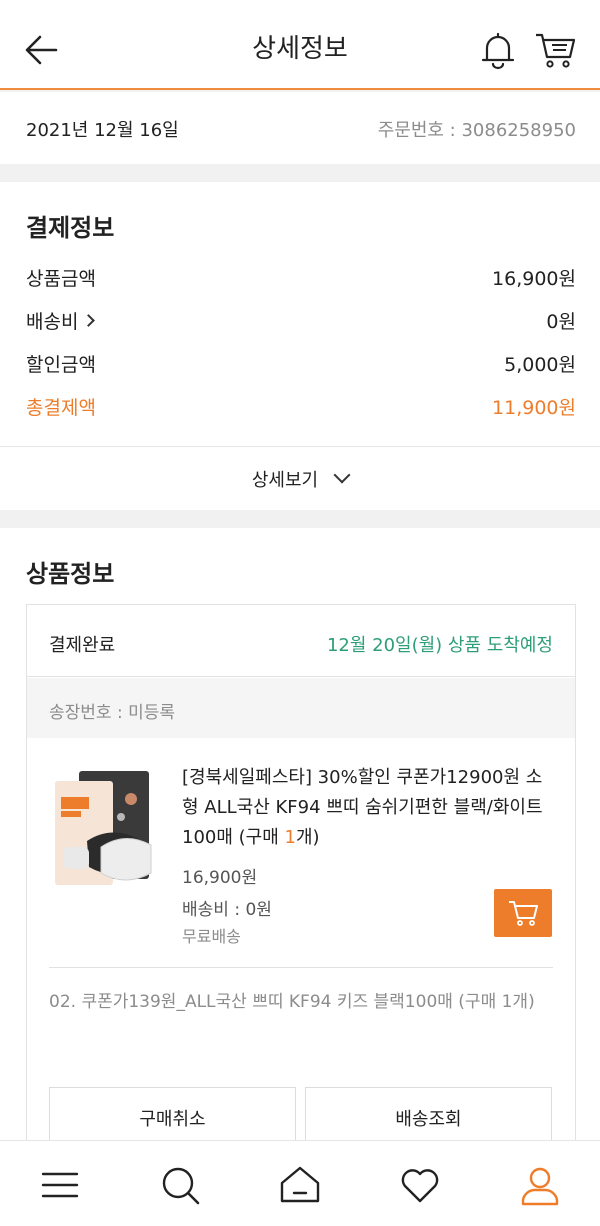 This screenshot has width=600, height=1226. What do you see at coordinates (70, 574) in the screenshot?
I see `product-title: 상품정보` at bounding box center [70, 574].